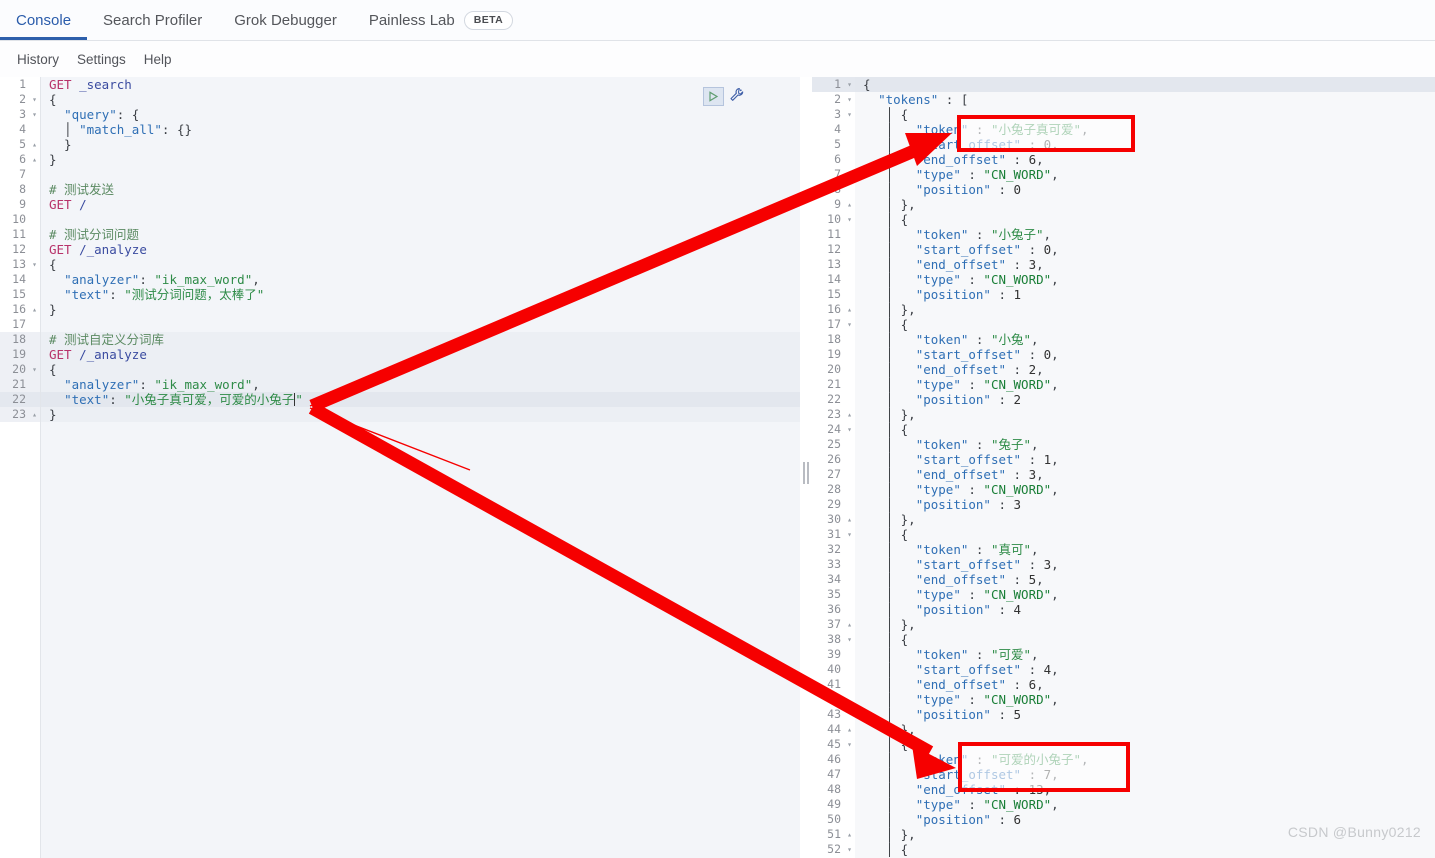  I want to click on response-code-line: │ "end_offset" : 6,, so click(1145, 159).